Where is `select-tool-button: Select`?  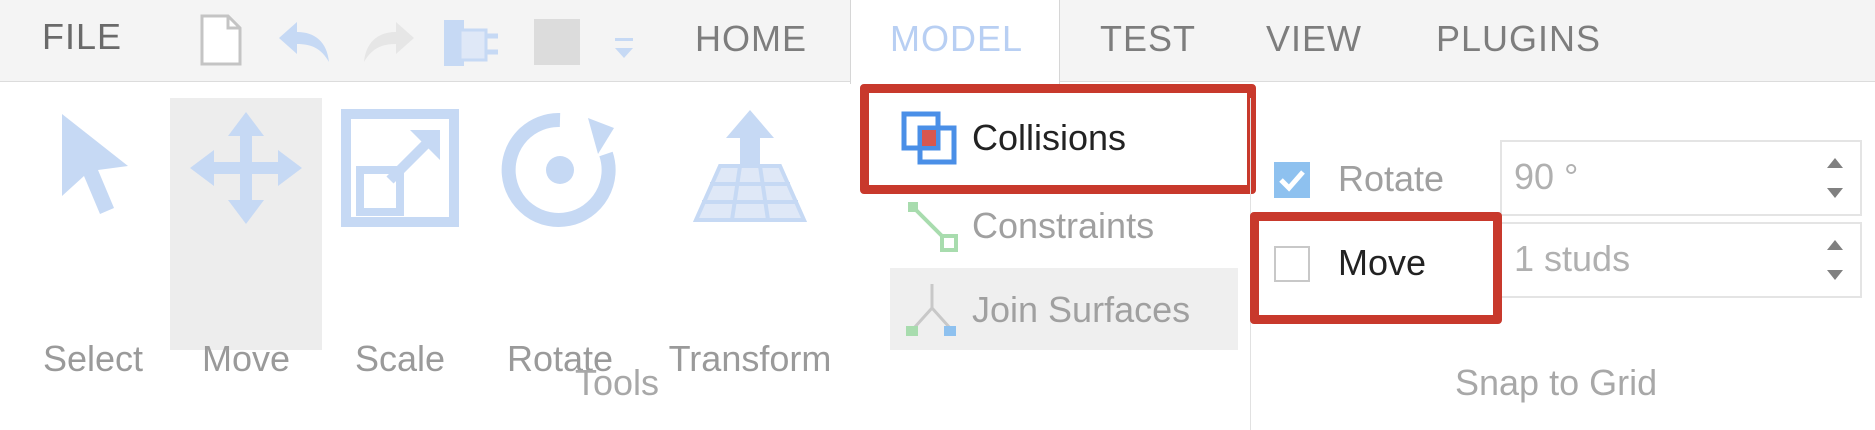 select-tool-button: Select is located at coordinates (93, 239).